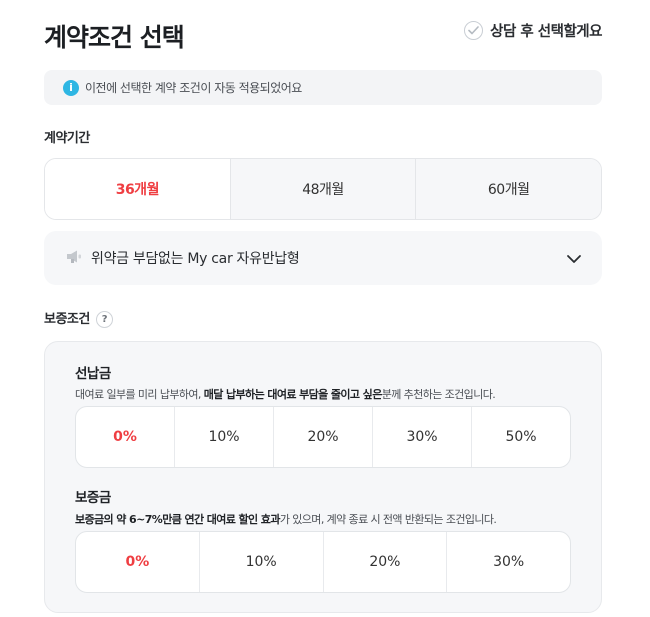  What do you see at coordinates (193, 88) in the screenshot?
I see `notice-text: 이전에 선택한 계약 조건이 자동 적용되었어요` at bounding box center [193, 88].